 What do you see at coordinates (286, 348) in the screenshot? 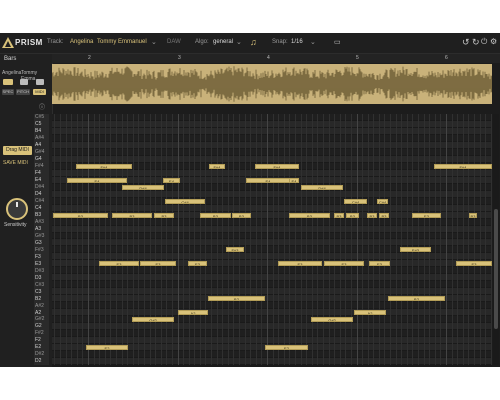
I see `midi-note: E2` at bounding box center [286, 348].